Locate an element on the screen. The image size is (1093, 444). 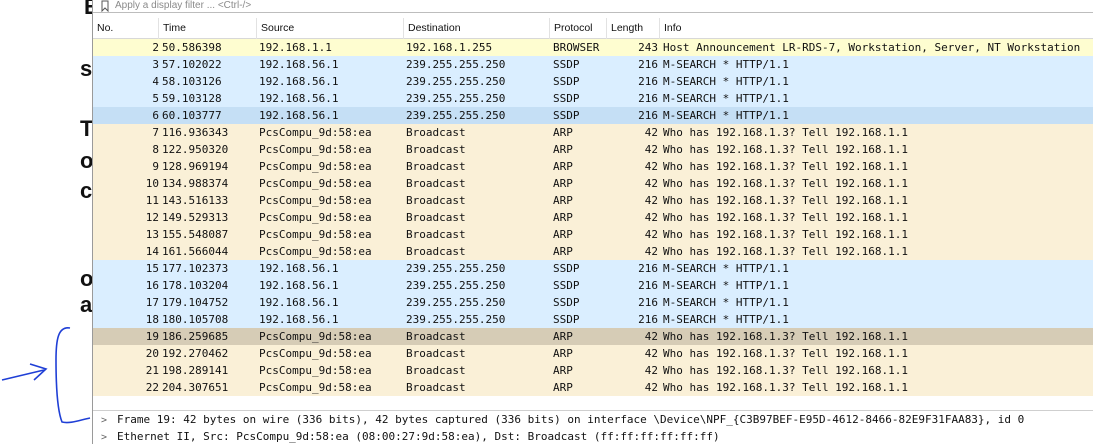
column-header-time: Time is located at coordinates (208, 28).